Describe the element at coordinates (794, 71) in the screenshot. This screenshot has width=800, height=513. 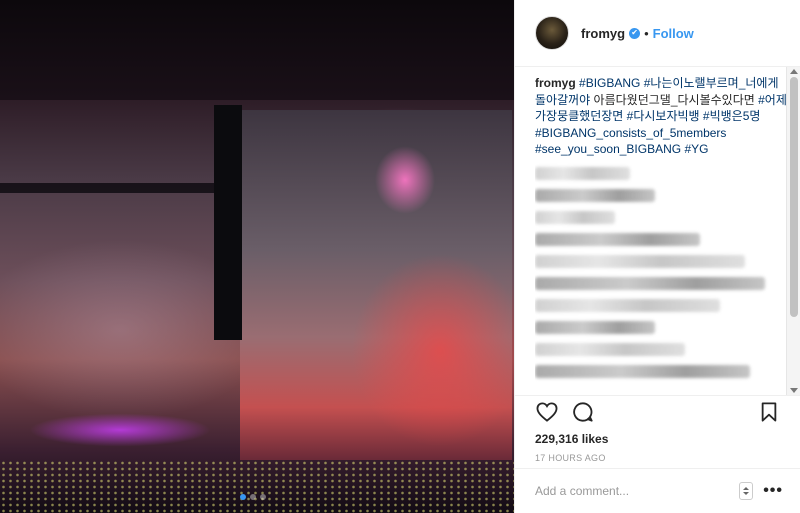
I see `scroll-up-arrow-icon` at that location.